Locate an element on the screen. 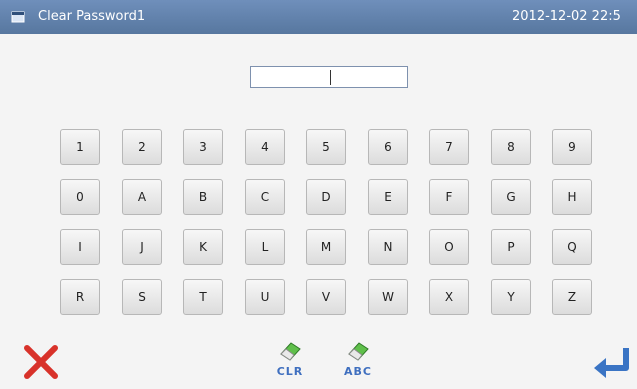 The height and width of the screenshot is (389, 637). key-d: D is located at coordinates (326, 197).